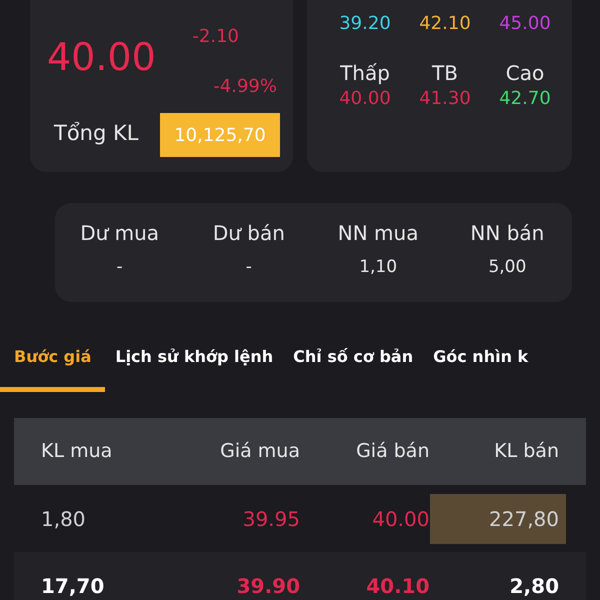 This screenshot has height=600, width=600. Describe the element at coordinates (101, 57) in the screenshot. I see `current-price: 40.00` at that location.